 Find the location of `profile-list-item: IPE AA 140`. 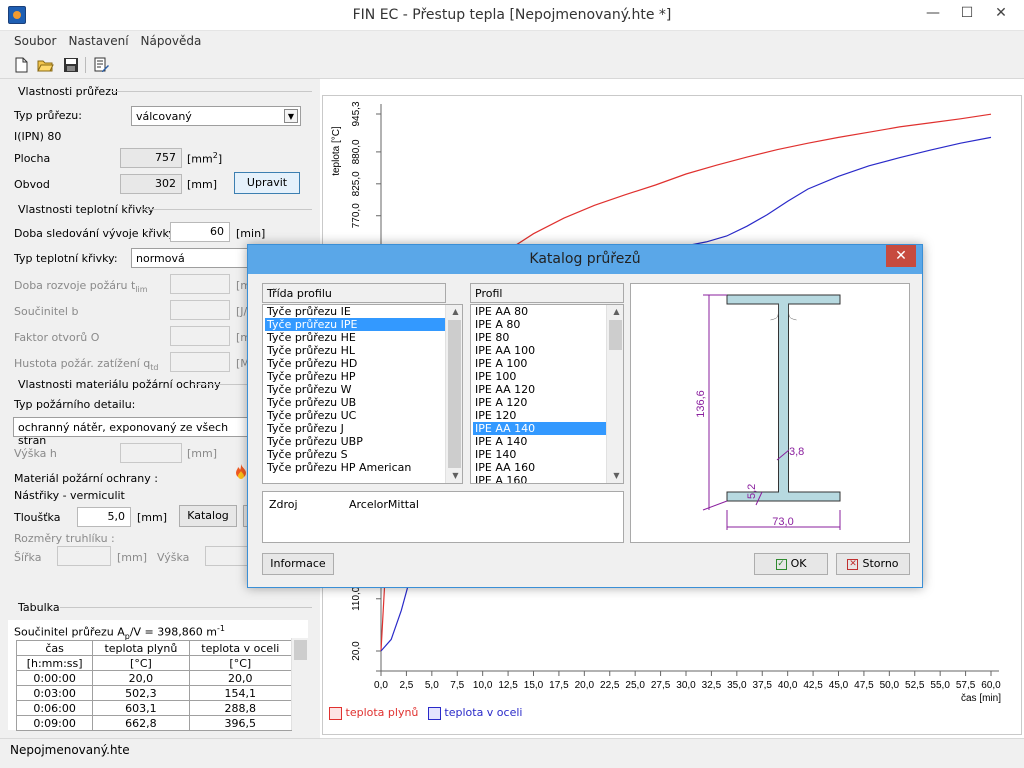

profile-list-item: IPE AA 140 is located at coordinates (548, 428).